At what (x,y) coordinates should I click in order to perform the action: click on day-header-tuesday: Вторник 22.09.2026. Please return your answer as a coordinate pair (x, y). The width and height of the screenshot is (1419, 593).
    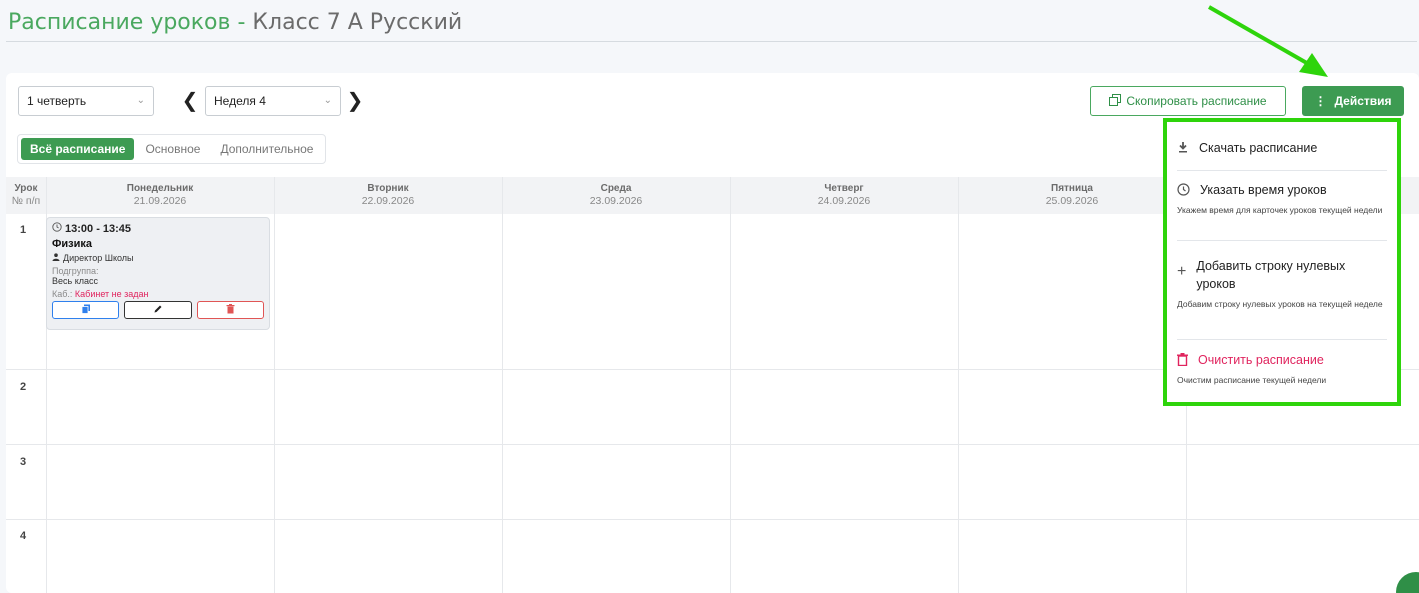
    Looking at the image, I should click on (388, 195).